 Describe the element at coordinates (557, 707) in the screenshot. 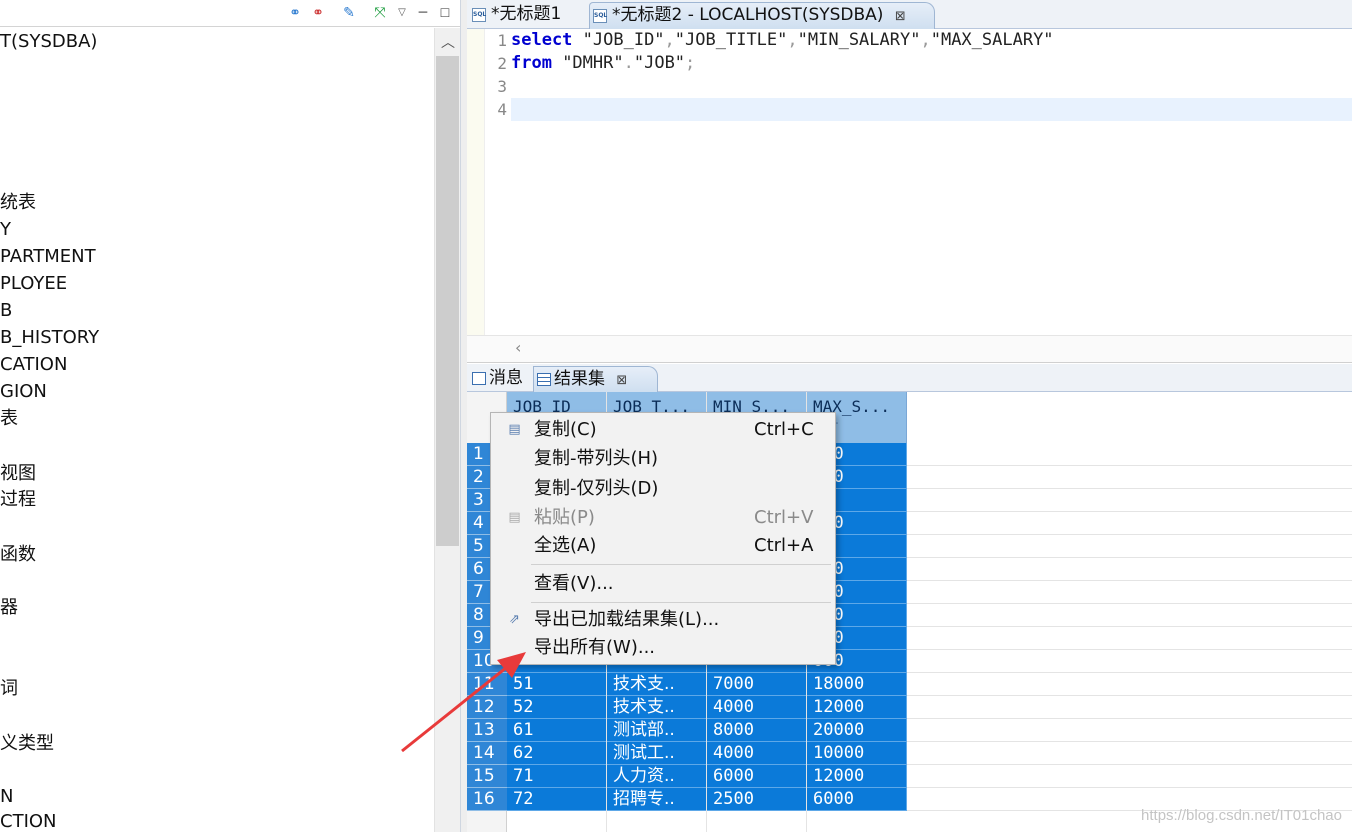

I see `table-cell: 52` at that location.